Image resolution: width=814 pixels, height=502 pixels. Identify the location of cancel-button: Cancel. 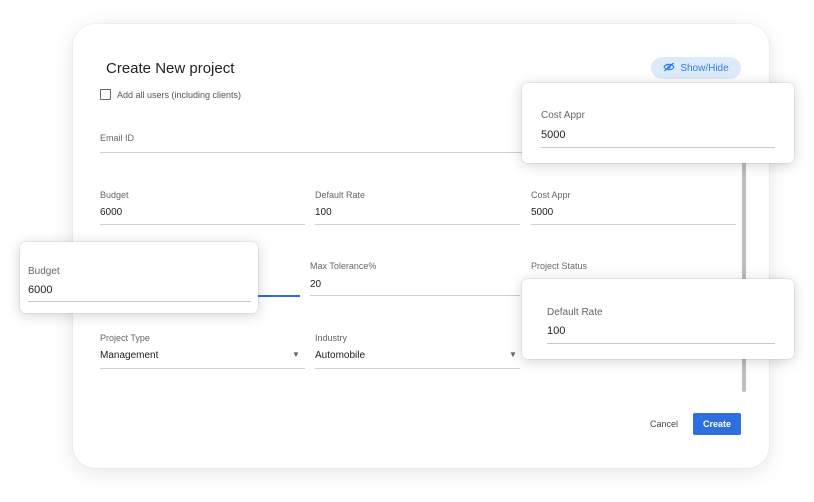
(664, 424).